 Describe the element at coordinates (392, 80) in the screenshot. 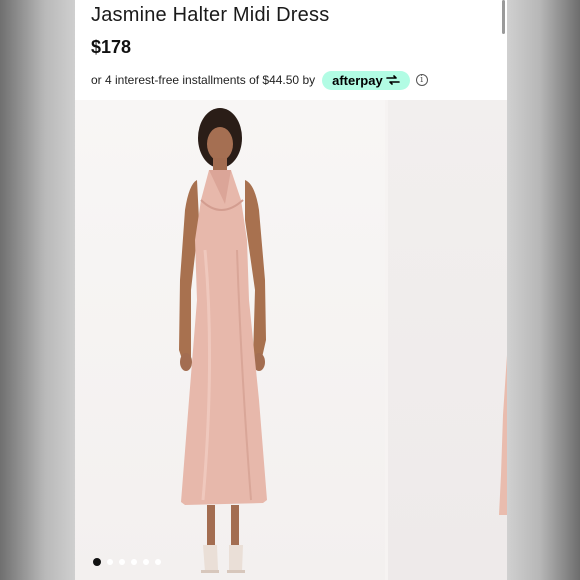

I see `afterpay-arrows-icon` at that location.